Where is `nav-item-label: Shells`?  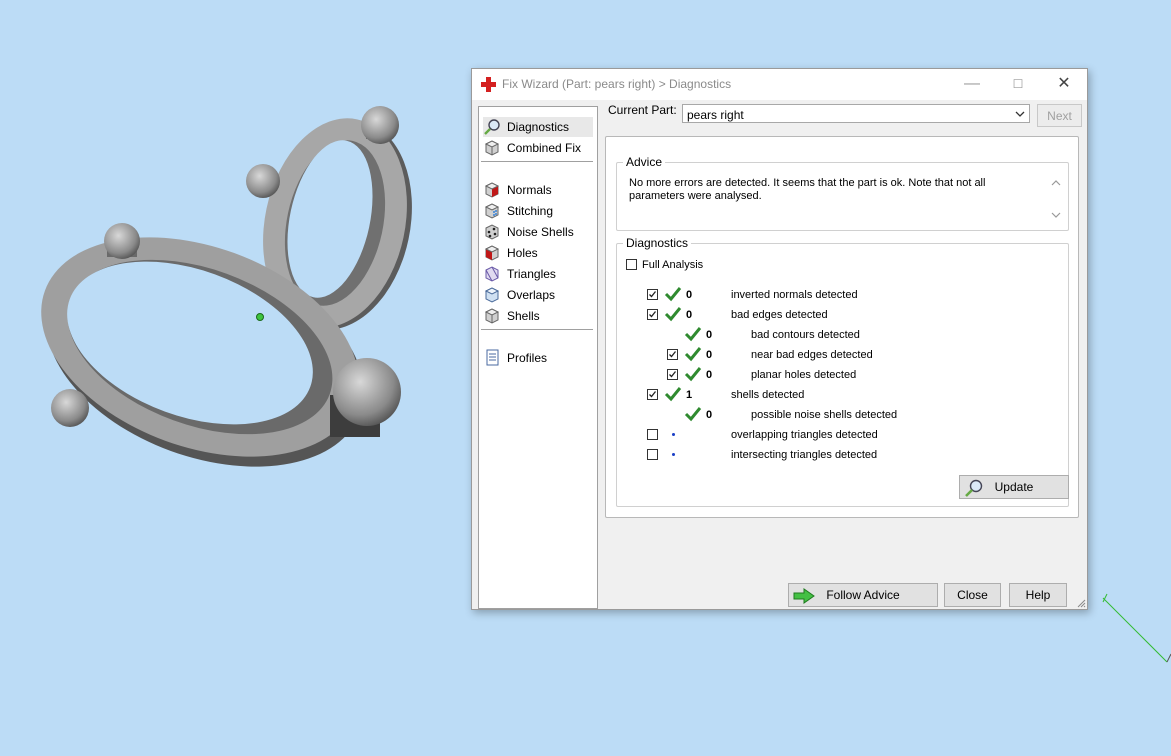 nav-item-label: Shells is located at coordinates (523, 316).